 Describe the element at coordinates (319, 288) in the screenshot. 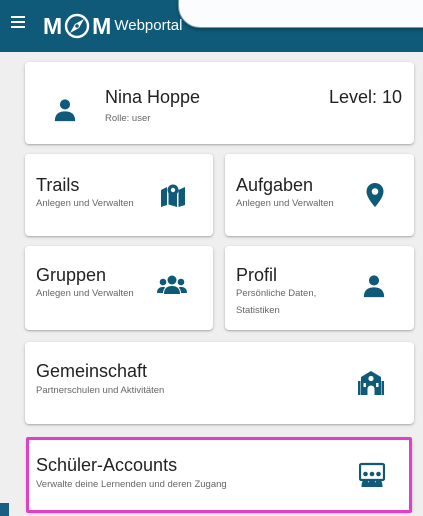

I see `card-profil: Profil Persönliche Daten, Statistiken` at that location.